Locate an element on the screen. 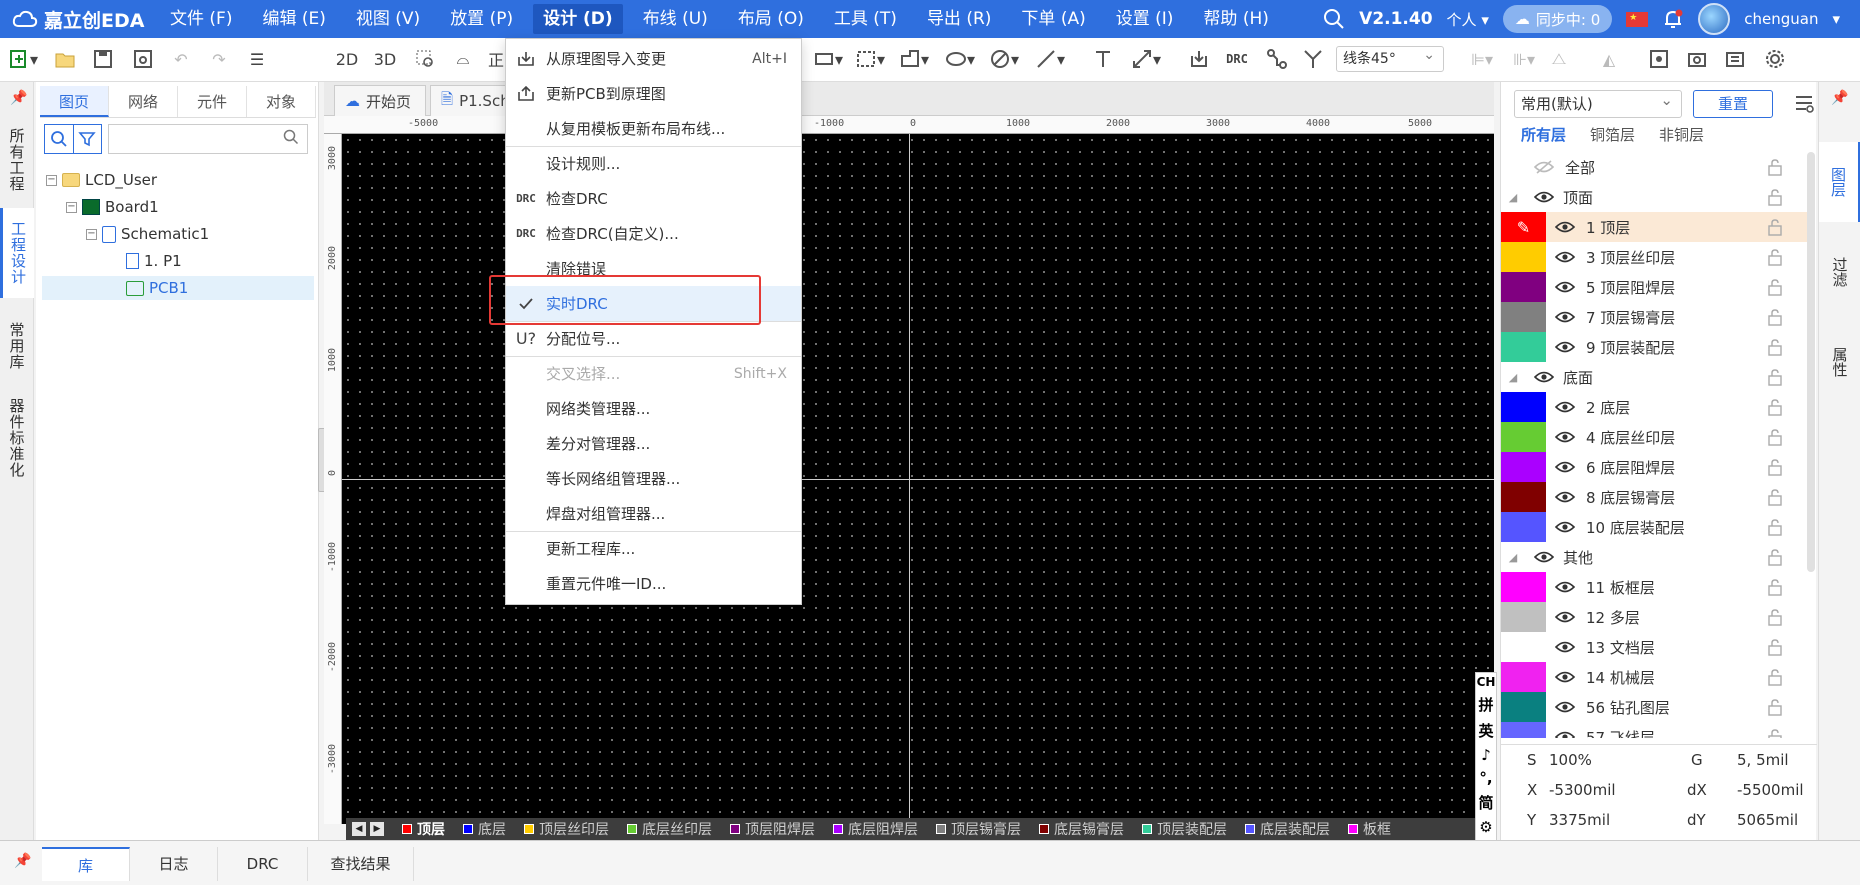 This screenshot has width=1860, height=885. layer-strip-item: 顶层装配层 is located at coordinates (1184, 829).